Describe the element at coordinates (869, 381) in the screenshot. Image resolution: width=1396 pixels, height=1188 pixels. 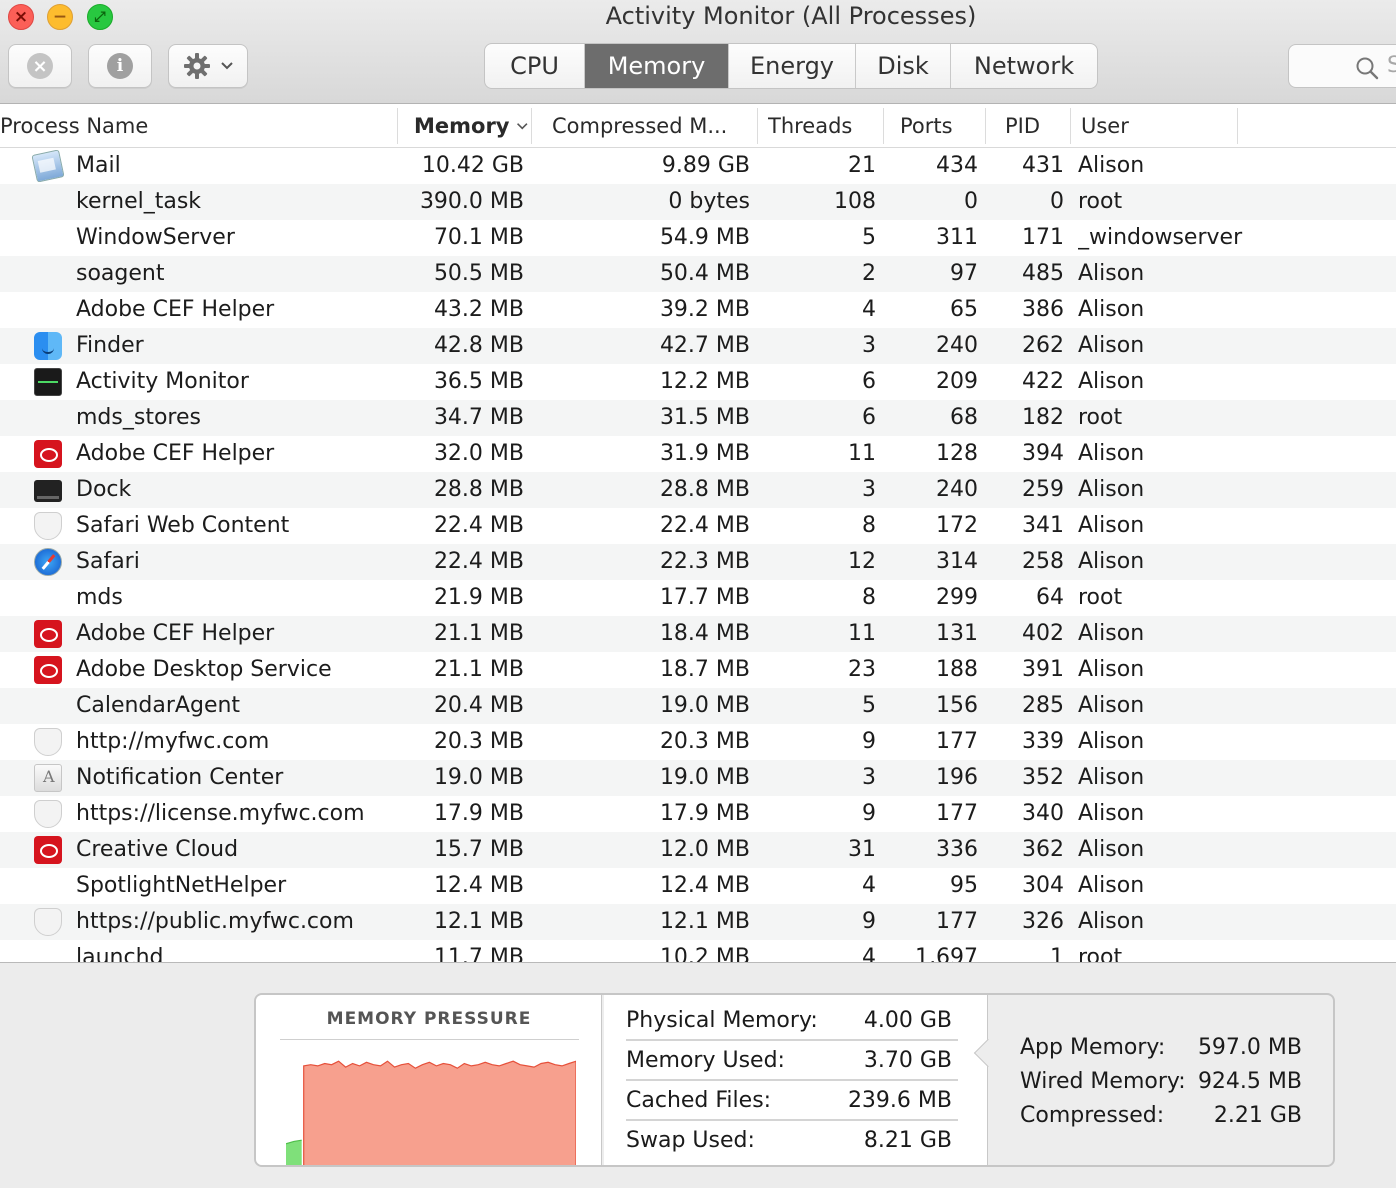
I see `cell-threads: 6` at that location.